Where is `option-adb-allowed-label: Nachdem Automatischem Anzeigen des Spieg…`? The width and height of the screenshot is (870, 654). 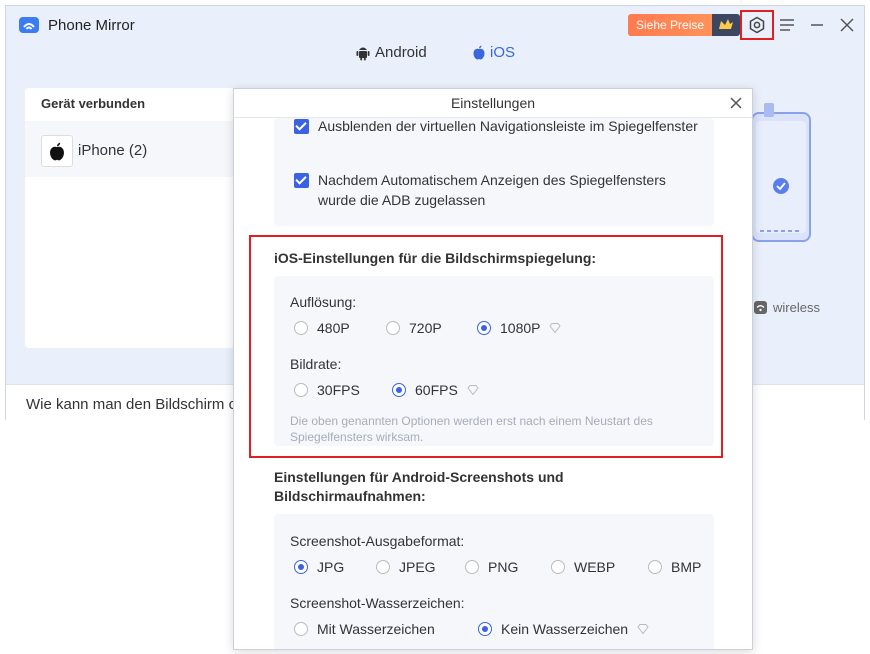
option-adb-allowed-label: Nachdem Automatischem Anzeigen des Spieg… is located at coordinates (492, 190).